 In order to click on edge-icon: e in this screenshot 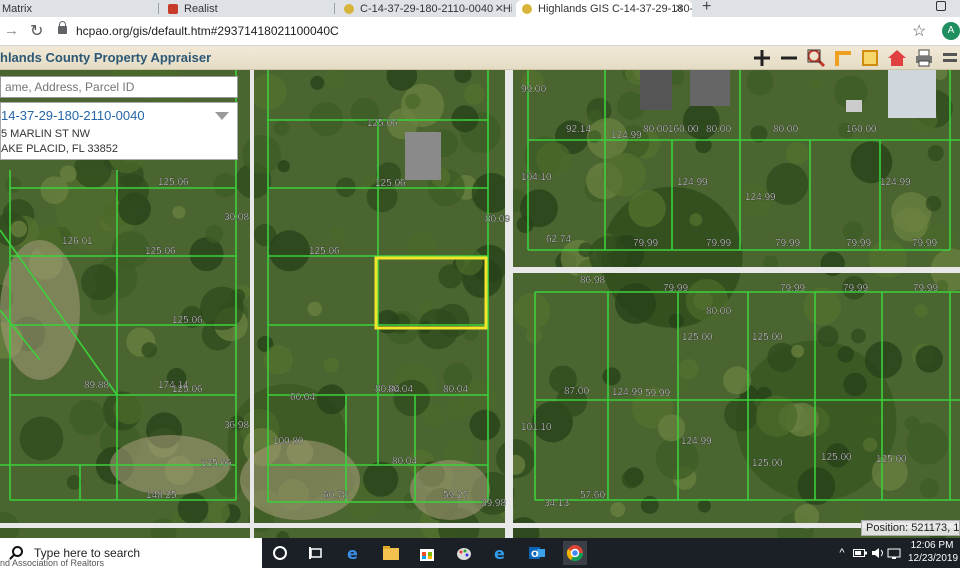, I will do `click(354, 553)`.